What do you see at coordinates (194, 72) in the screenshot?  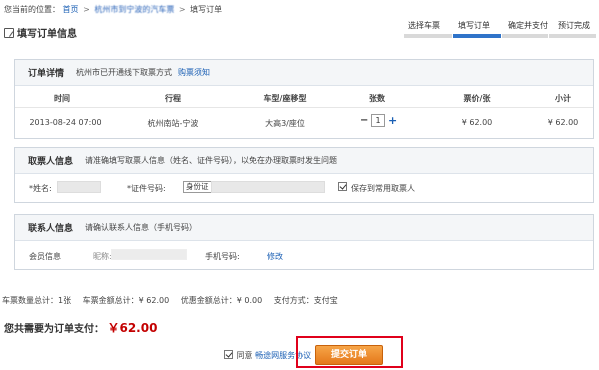 I see `ticket-notice-link: 购票须知` at bounding box center [194, 72].